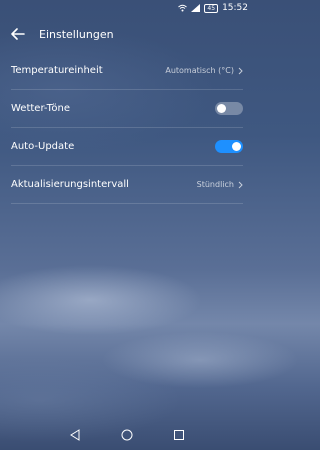  I want to click on setting-update-interval: Aktualisierungsintervall Stündlich, so click(127, 185).